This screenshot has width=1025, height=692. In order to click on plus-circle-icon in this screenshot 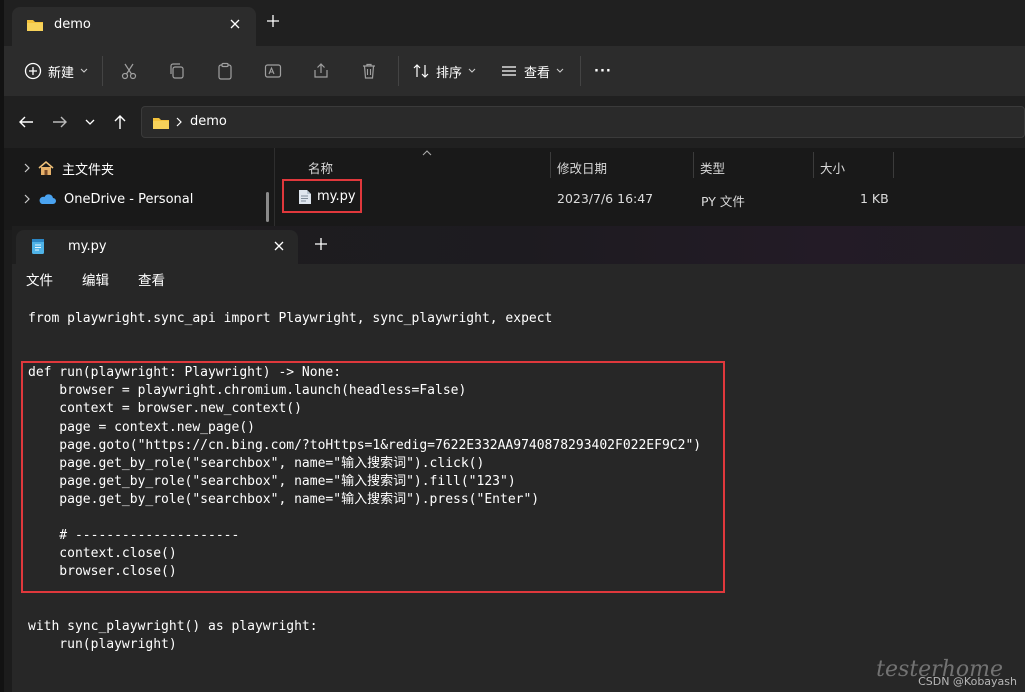, I will do `click(33, 71)`.